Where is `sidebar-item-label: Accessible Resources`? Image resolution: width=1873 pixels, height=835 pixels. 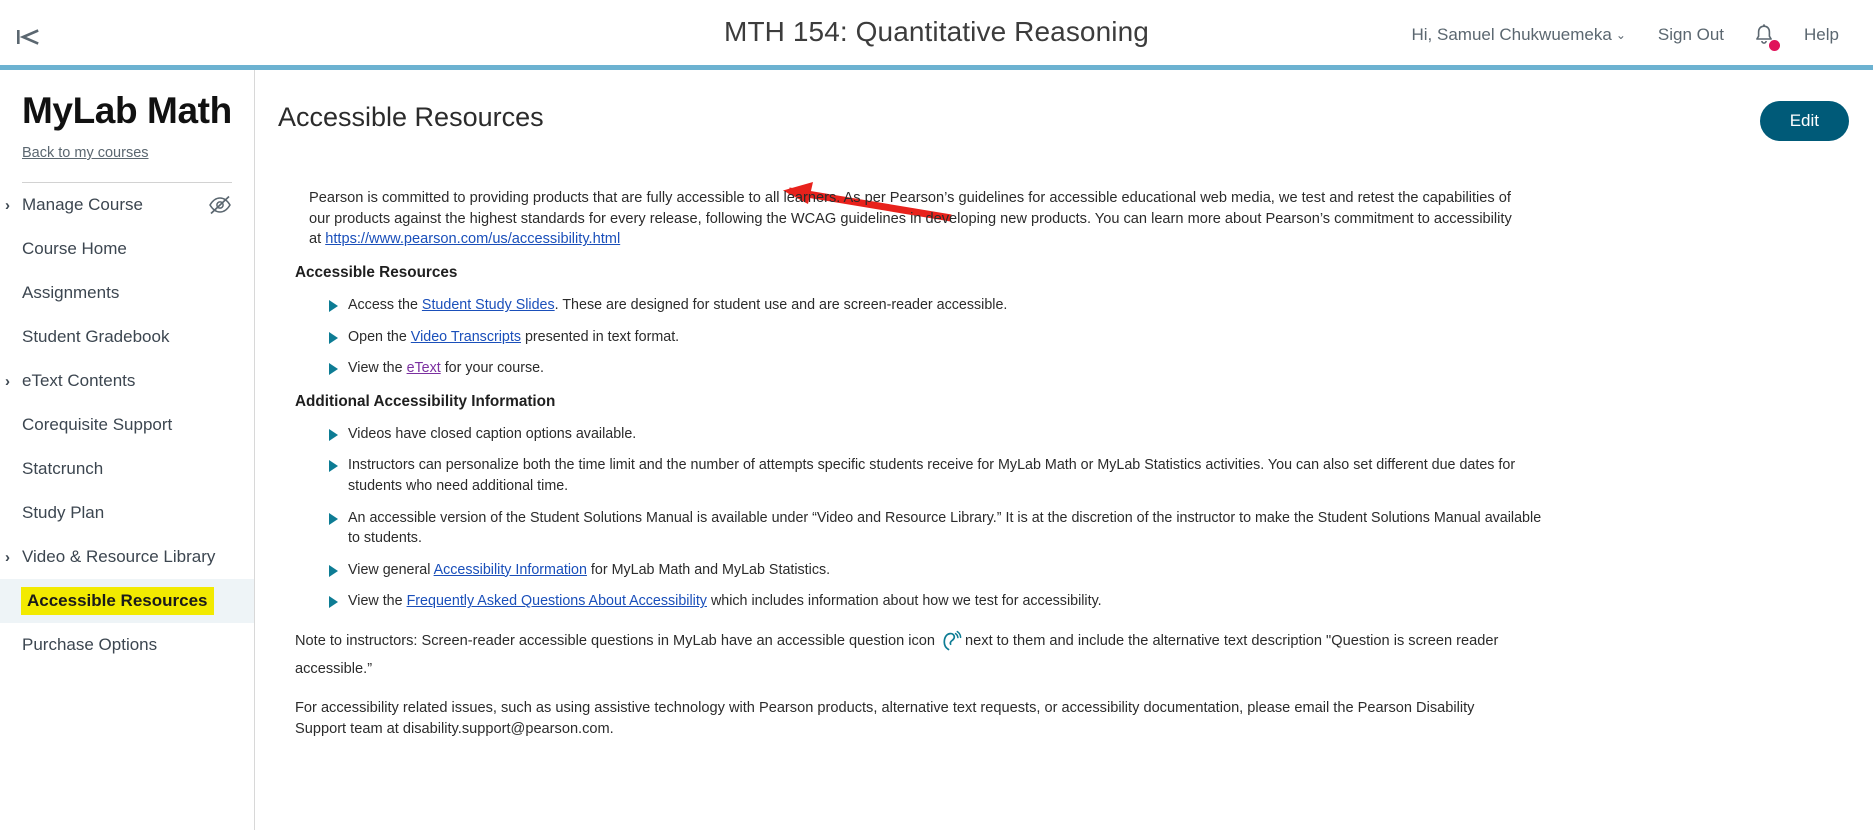
sidebar-item-label: Accessible Resources is located at coordinates (117, 601).